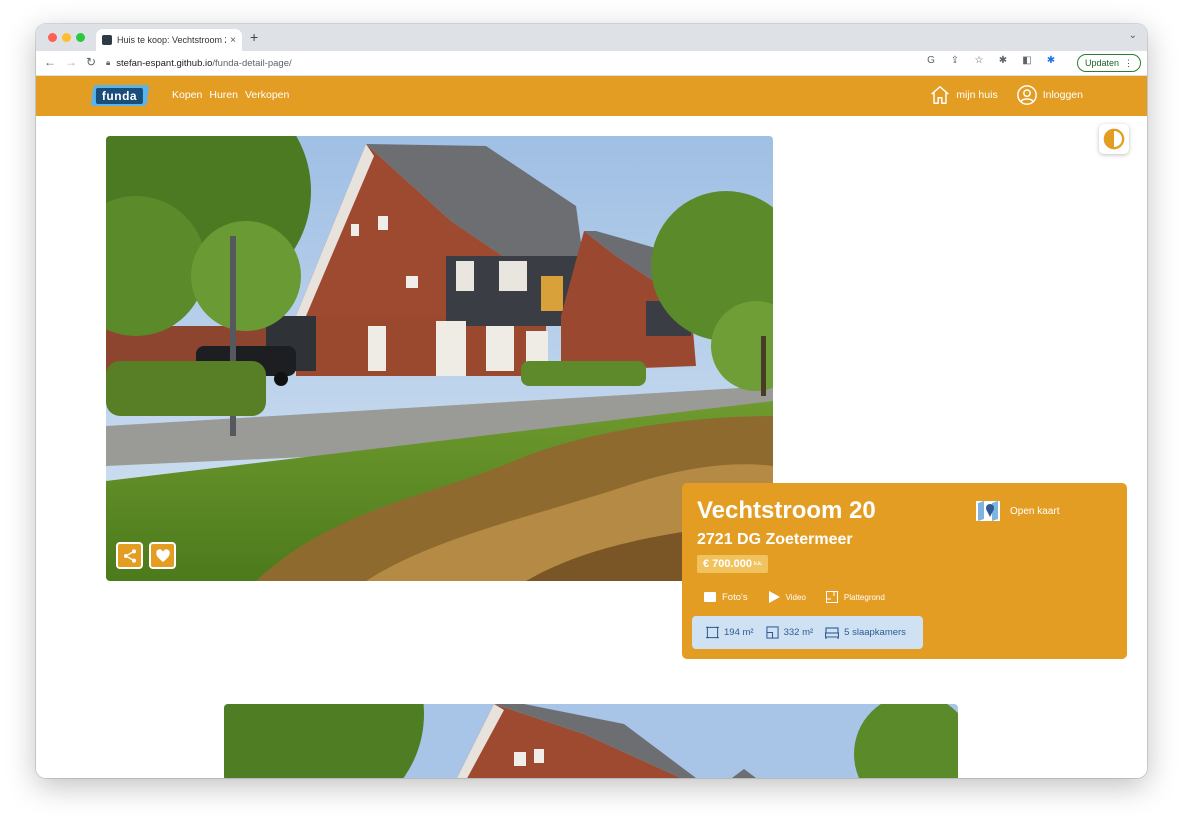 The height and width of the screenshot is (824, 1182). I want to click on video-link: Video, so click(787, 597).